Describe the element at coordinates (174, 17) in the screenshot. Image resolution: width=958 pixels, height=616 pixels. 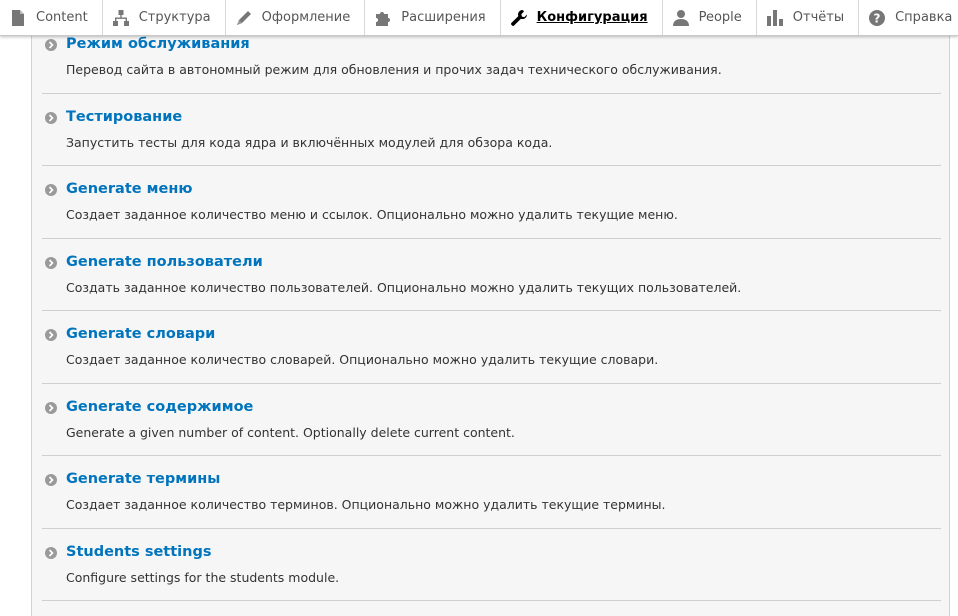
I see `toolbar-tab-label: Структура` at that location.